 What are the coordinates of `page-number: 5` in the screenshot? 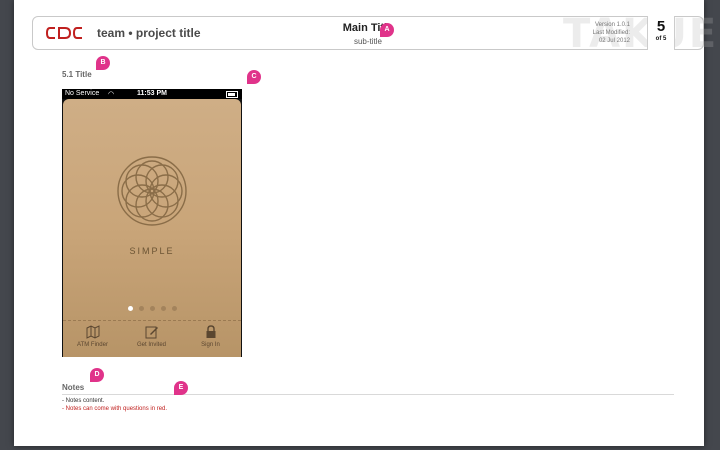 It's located at (661, 26).